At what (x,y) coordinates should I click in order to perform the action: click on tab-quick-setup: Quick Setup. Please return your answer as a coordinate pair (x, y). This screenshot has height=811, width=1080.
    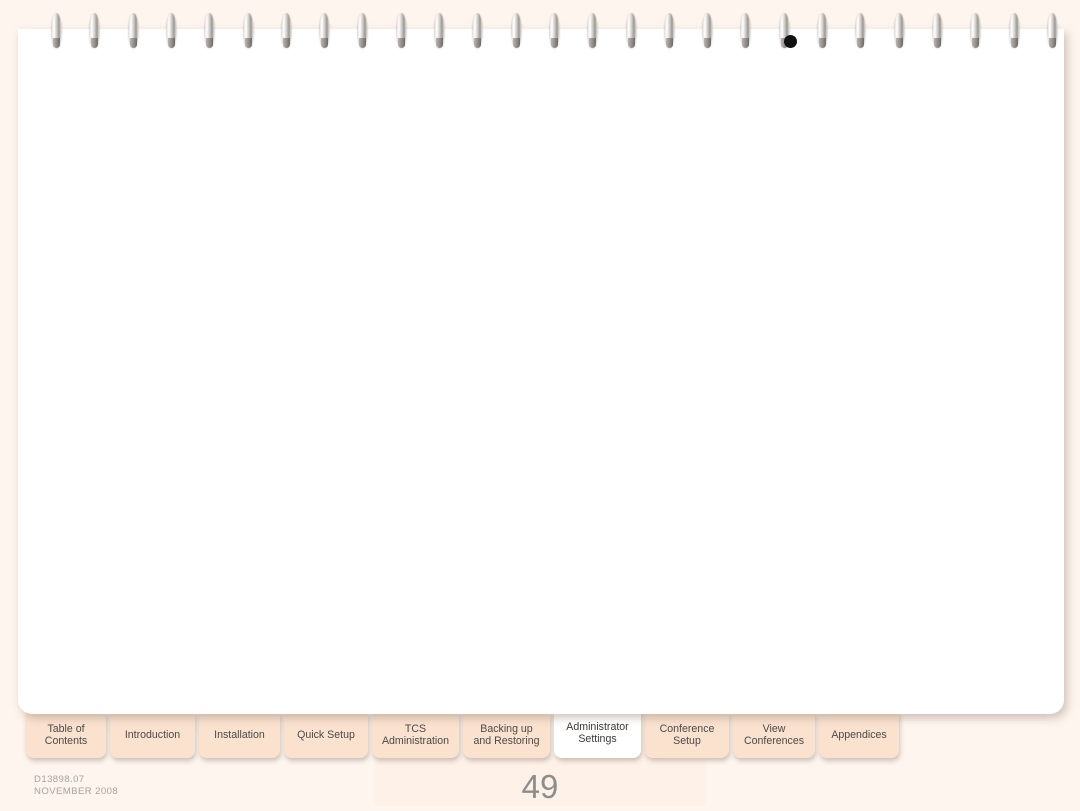
    Looking at the image, I should click on (326, 735).